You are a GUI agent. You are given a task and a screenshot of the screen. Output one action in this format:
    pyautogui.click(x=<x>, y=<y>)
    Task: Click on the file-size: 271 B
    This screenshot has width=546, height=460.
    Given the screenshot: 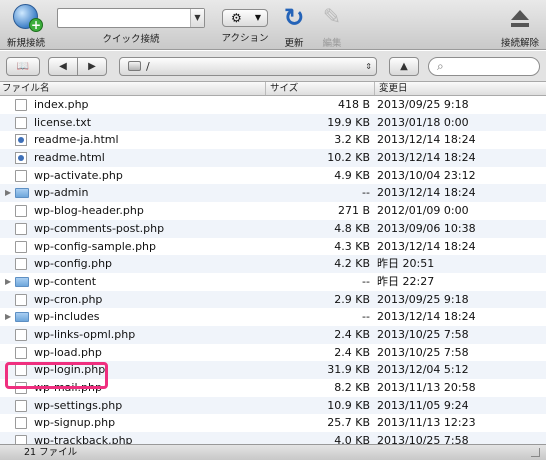 What is the action you would take?
    pyautogui.click(x=353, y=211)
    